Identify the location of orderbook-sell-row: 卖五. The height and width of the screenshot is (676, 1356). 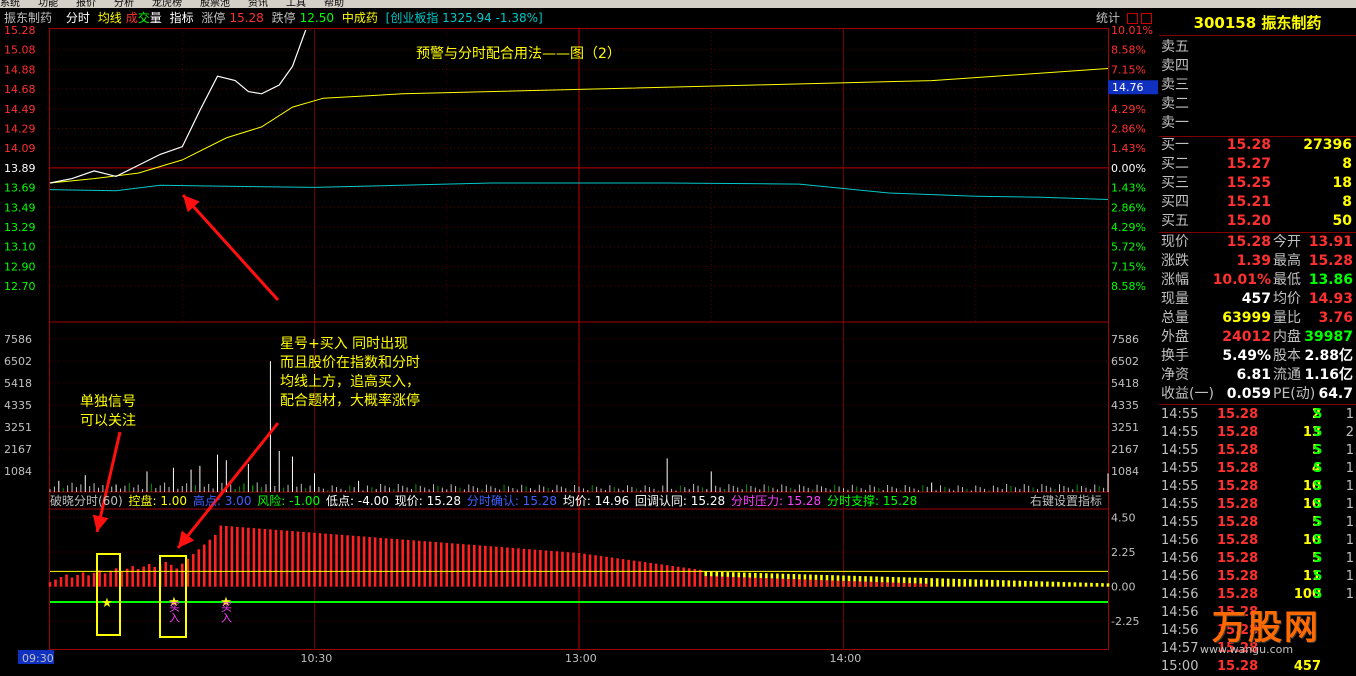
(1257, 47).